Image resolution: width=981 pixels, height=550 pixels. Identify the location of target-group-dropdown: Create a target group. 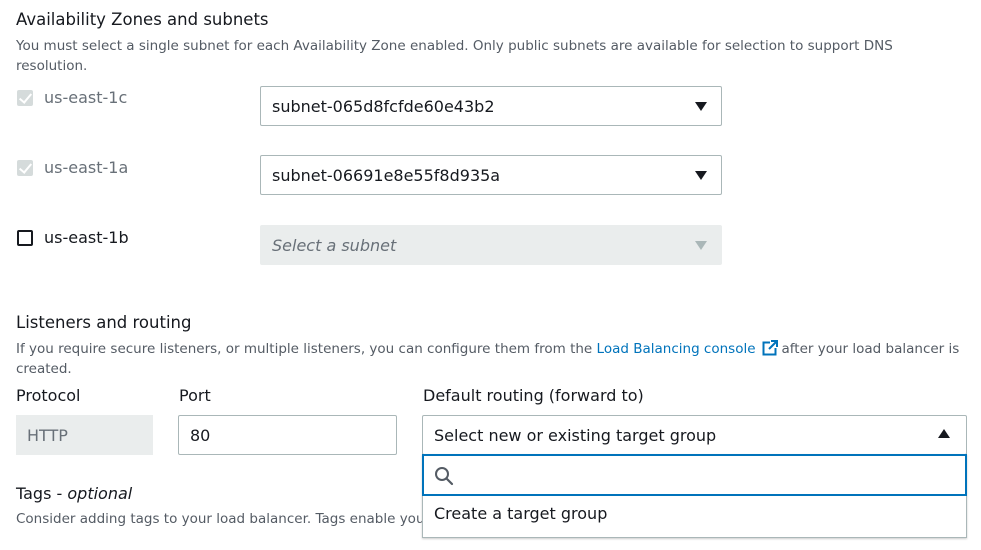
(694, 496).